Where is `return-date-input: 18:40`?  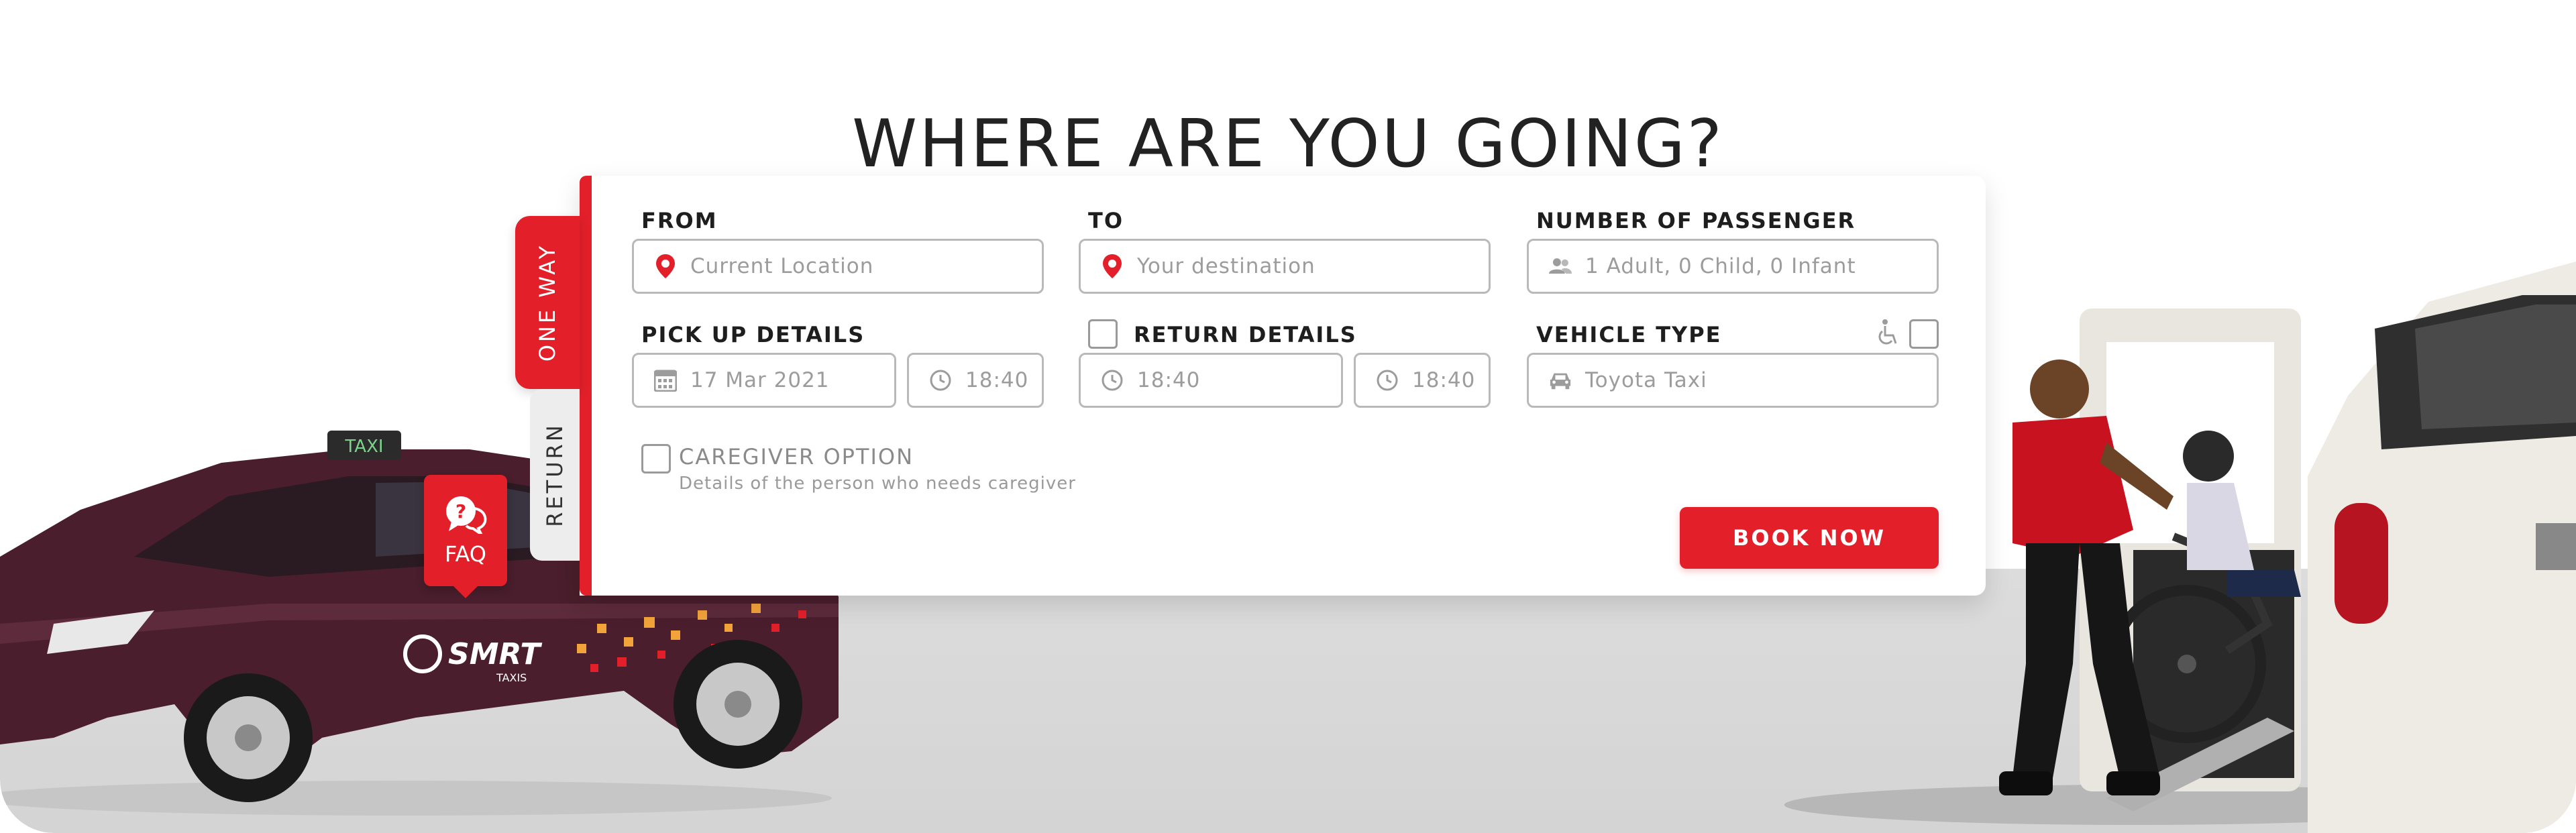
return-date-input: 18:40 is located at coordinates (1211, 380).